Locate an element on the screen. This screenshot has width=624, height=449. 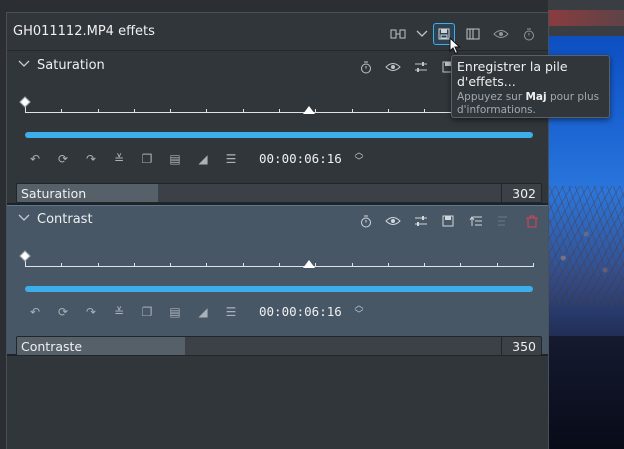
slider-value-box: 302 is located at coordinates (521, 193).